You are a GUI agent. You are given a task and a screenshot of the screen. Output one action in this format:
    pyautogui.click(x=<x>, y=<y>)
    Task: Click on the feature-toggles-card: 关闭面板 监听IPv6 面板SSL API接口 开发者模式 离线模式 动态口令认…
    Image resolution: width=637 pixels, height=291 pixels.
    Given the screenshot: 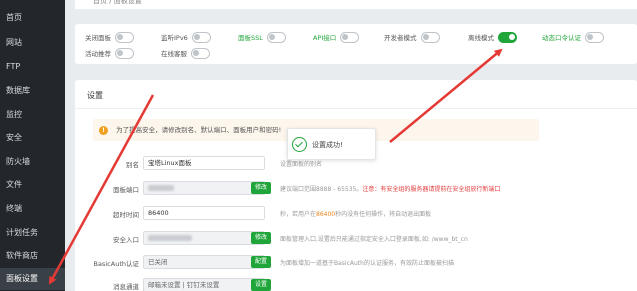 What is the action you would take?
    pyautogui.click(x=356, y=44)
    